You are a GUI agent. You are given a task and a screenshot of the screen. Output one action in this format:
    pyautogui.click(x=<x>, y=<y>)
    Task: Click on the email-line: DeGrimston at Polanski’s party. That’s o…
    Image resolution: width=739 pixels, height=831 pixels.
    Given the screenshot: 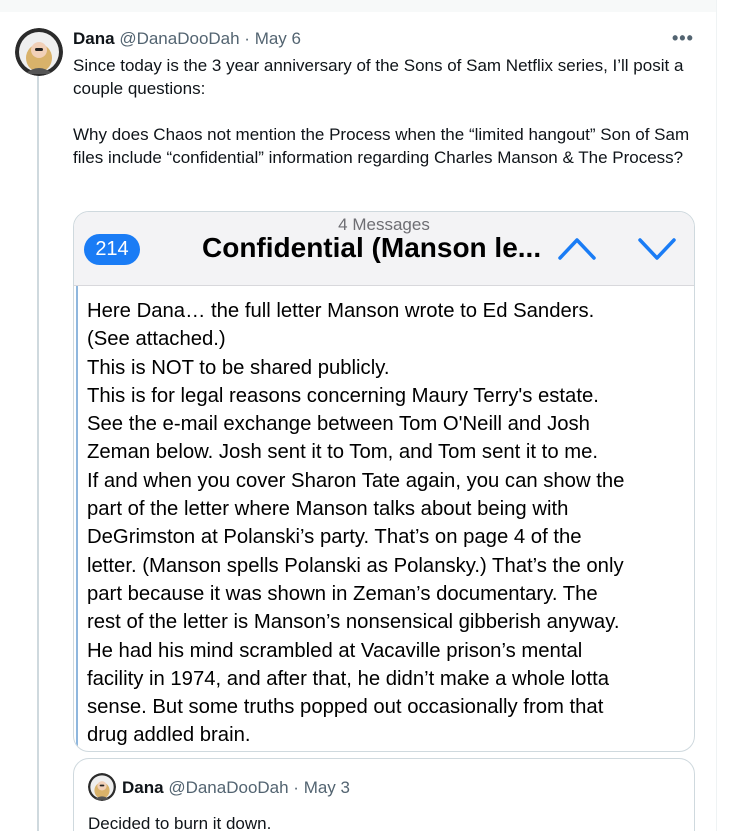 What is the action you would take?
    pyautogui.click(x=334, y=537)
    